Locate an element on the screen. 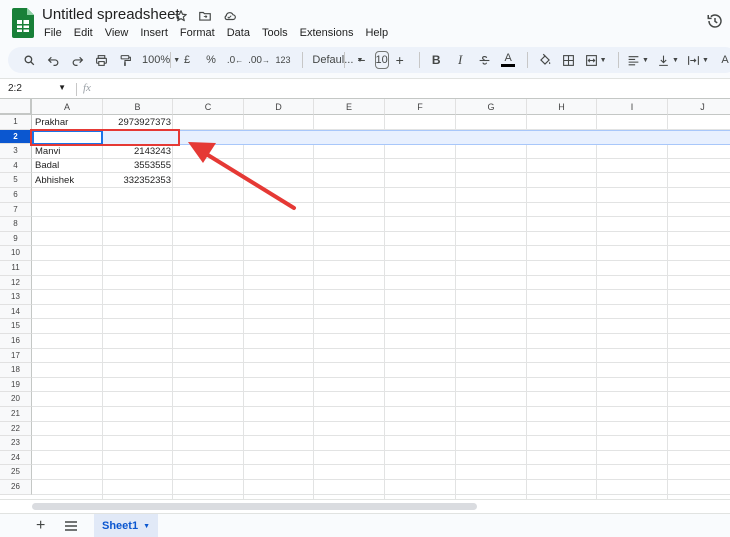  text-rotation-letter: A is located at coordinates (725, 60).